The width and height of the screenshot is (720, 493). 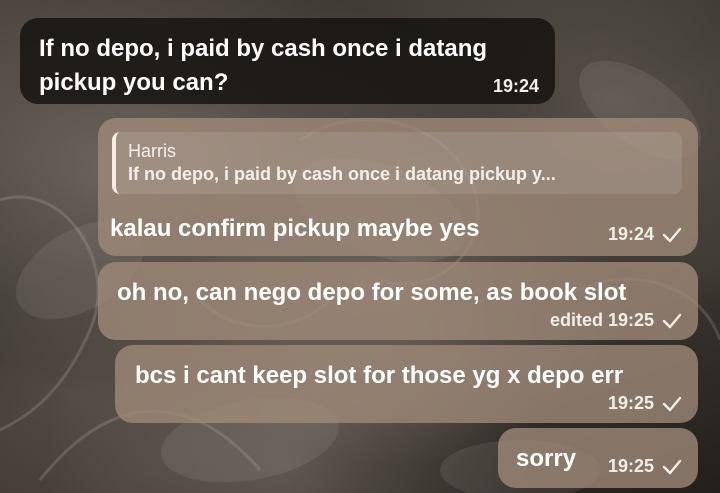 What do you see at coordinates (134, 82) in the screenshot?
I see `message-text-line-2: pickup you can?` at bounding box center [134, 82].